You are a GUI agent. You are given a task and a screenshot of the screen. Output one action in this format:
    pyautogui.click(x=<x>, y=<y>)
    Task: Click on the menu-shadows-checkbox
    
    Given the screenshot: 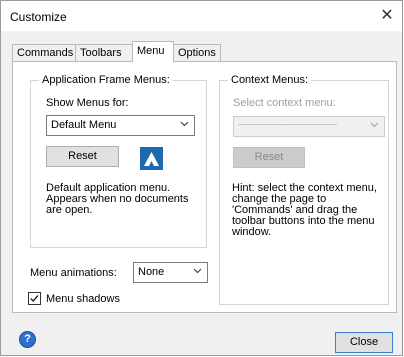 What is the action you would take?
    pyautogui.click(x=34, y=298)
    